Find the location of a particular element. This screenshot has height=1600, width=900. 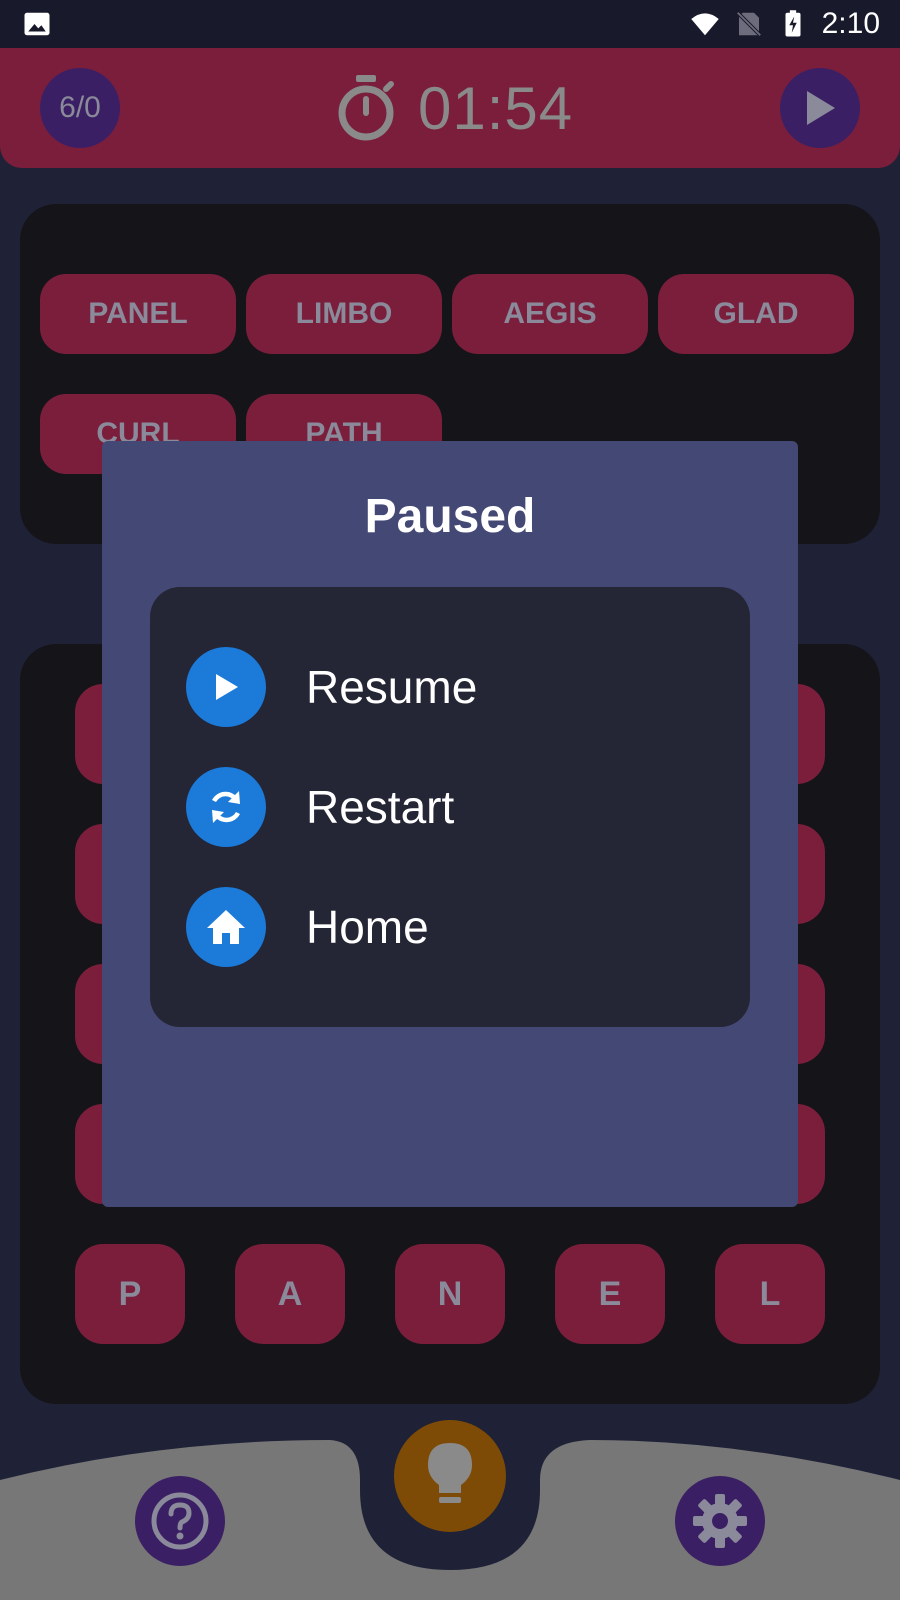

image-icon is located at coordinates (37, 24).